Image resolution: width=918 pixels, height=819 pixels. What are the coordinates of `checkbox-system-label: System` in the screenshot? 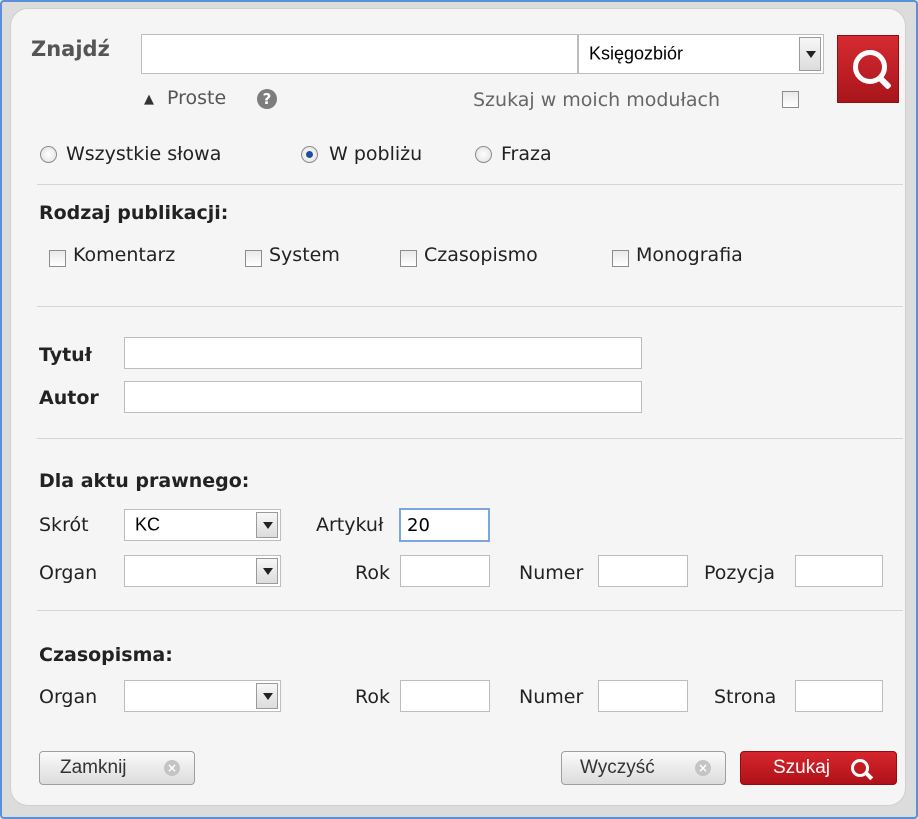 It's located at (304, 255).